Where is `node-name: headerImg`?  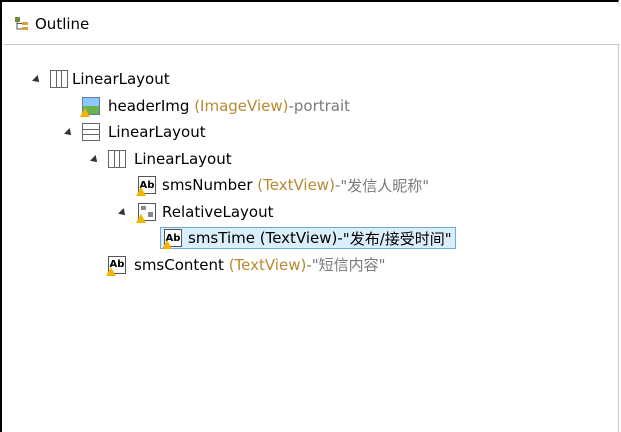 node-name: headerImg is located at coordinates (149, 105).